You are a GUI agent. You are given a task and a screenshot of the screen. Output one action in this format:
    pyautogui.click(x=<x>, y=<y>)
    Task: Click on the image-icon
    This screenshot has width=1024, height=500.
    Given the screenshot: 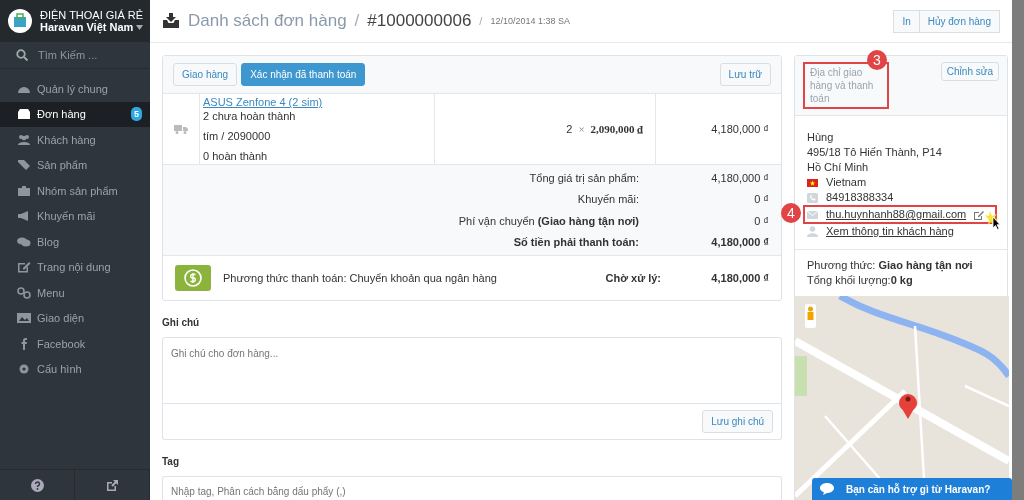 What is the action you would take?
    pyautogui.click(x=24, y=318)
    